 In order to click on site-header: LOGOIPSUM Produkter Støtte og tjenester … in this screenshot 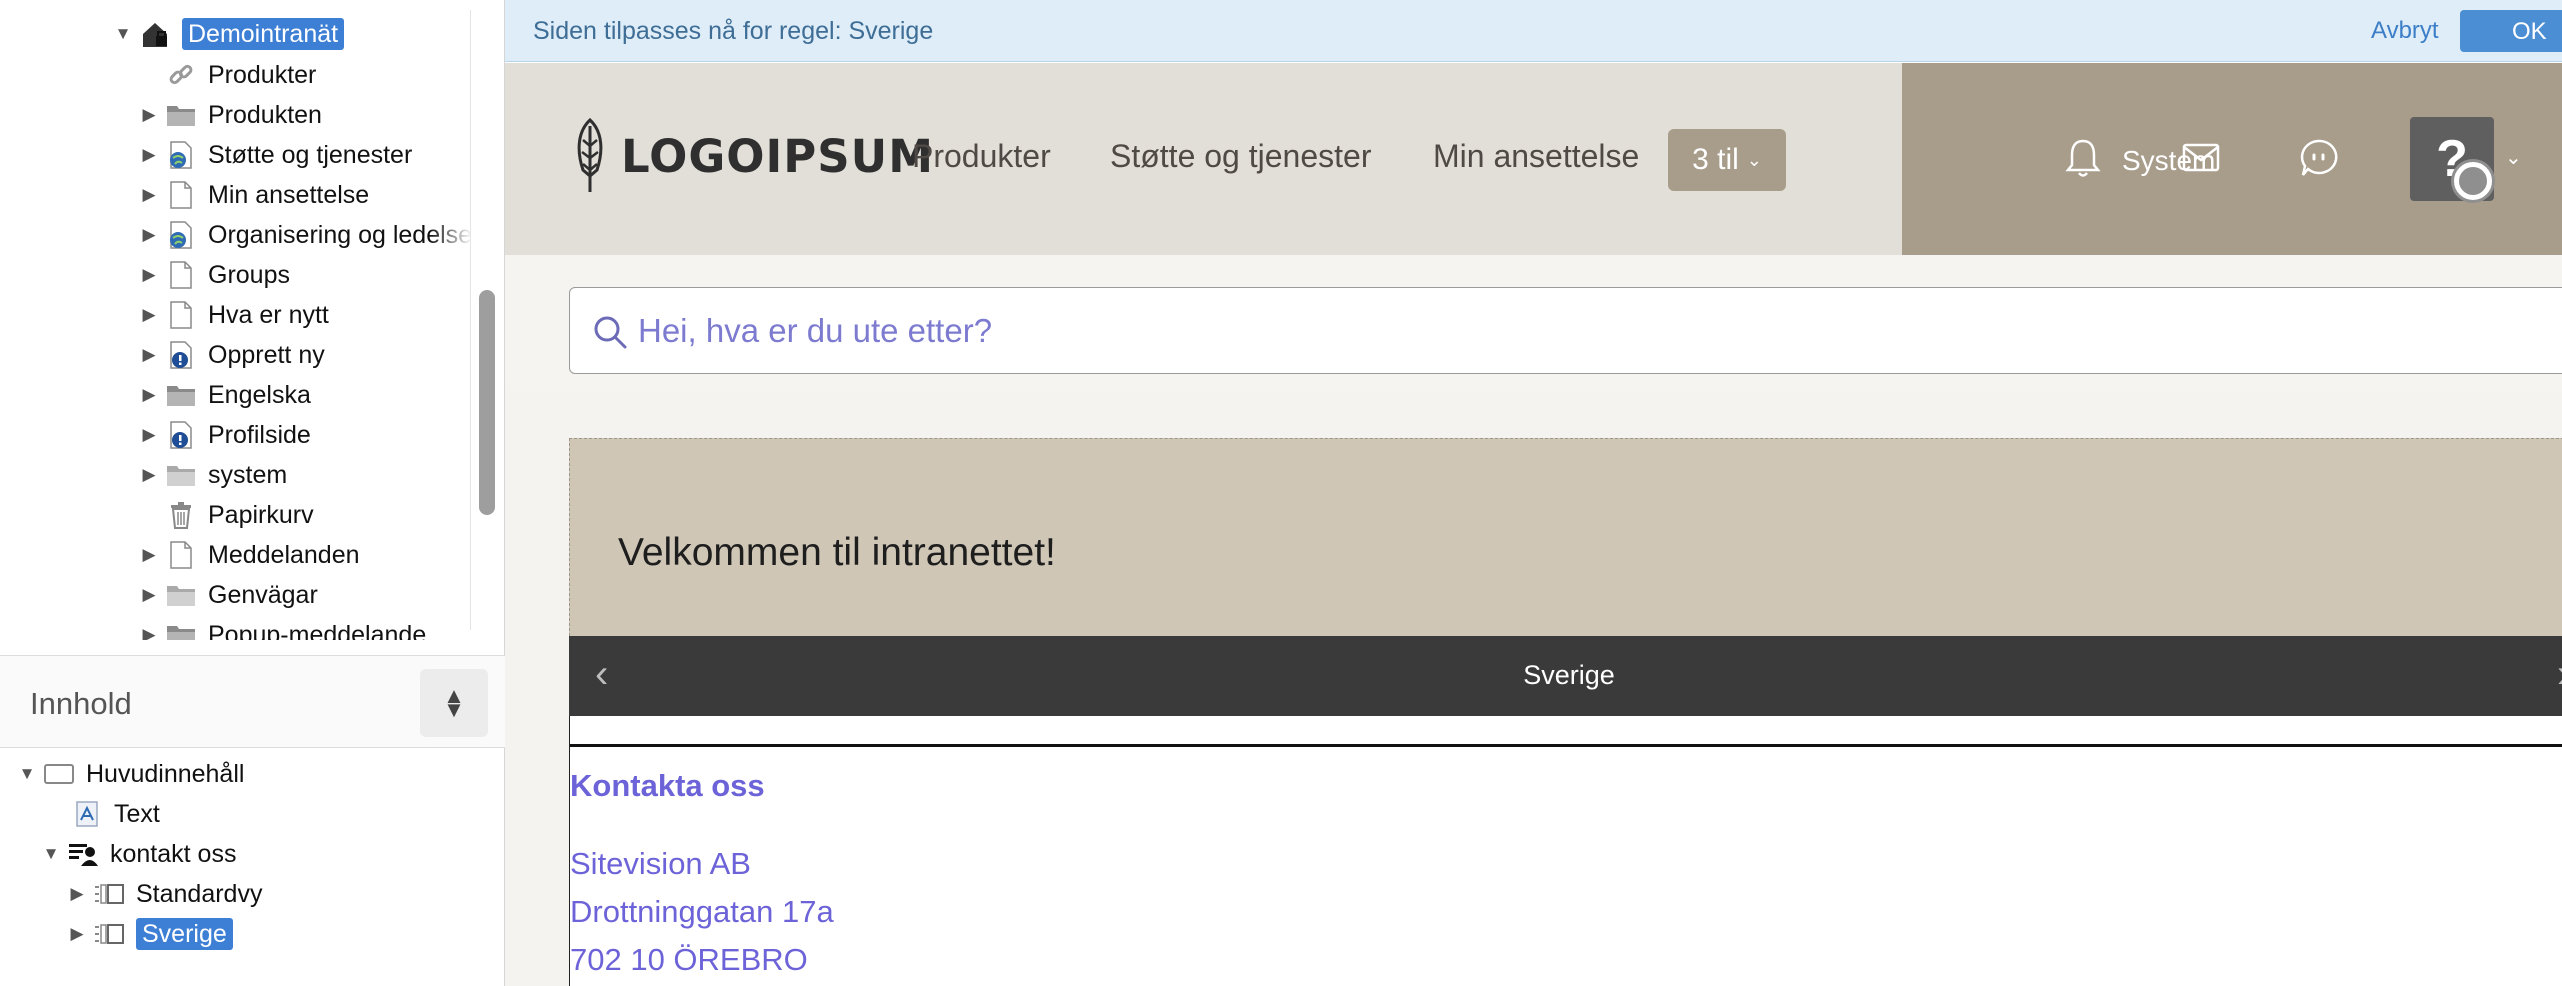, I will do `click(1203, 159)`.